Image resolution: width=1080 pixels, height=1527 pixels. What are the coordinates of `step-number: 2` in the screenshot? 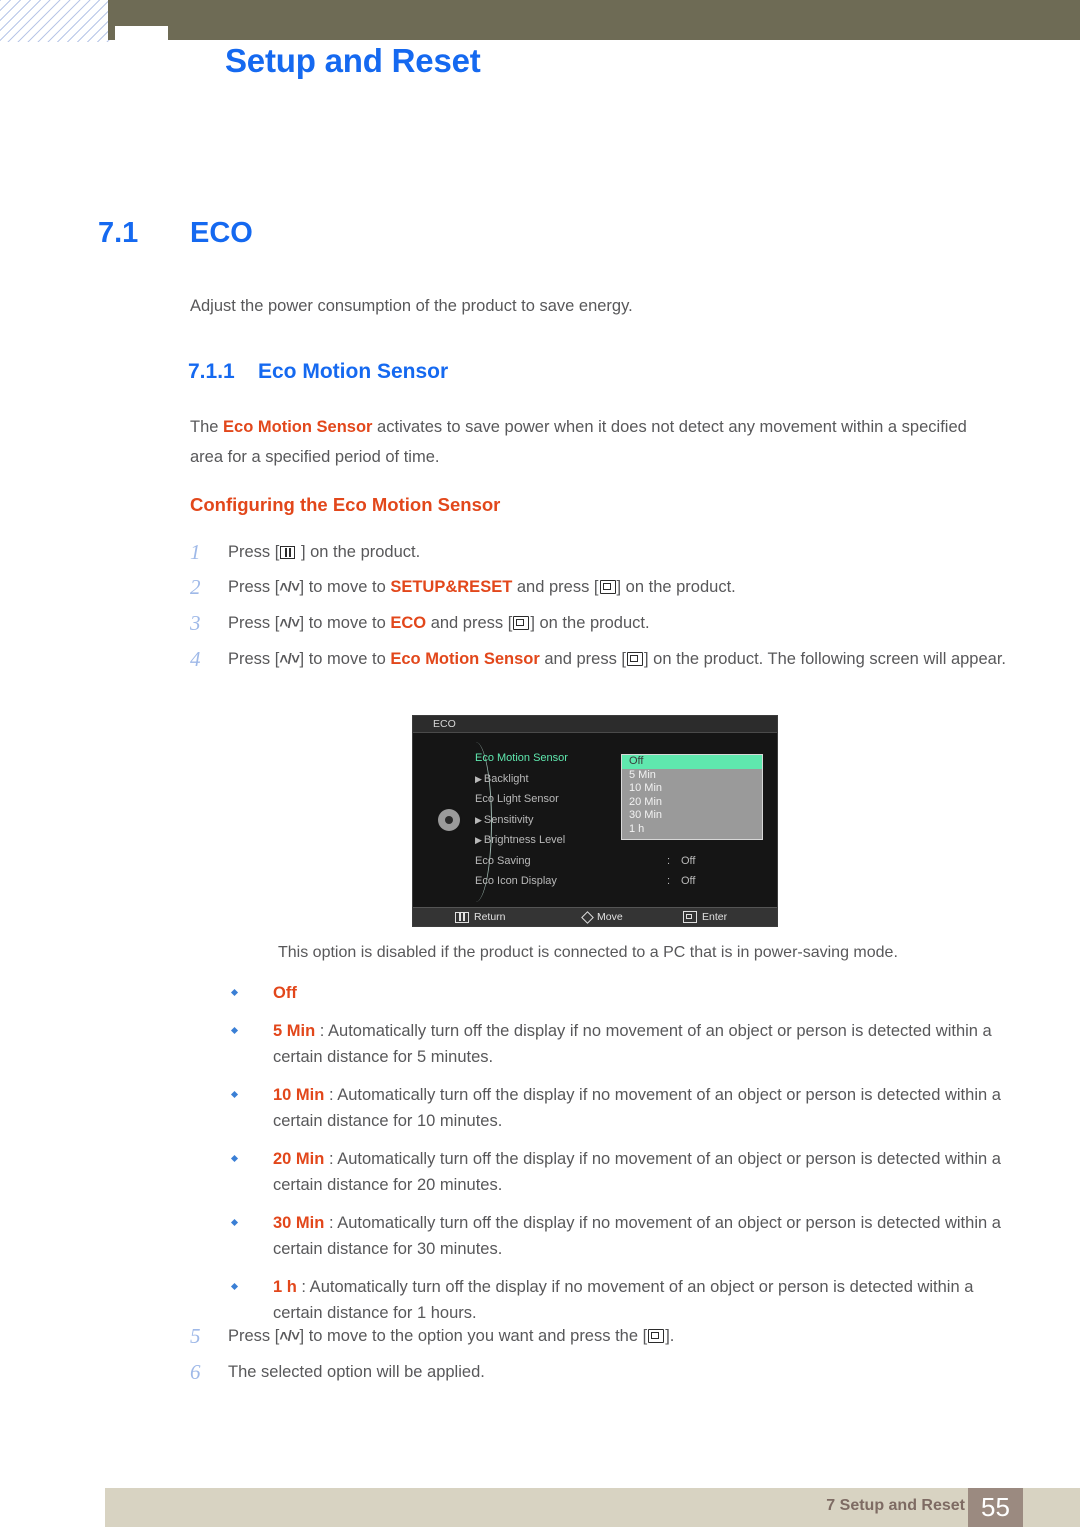 It's located at (195, 587).